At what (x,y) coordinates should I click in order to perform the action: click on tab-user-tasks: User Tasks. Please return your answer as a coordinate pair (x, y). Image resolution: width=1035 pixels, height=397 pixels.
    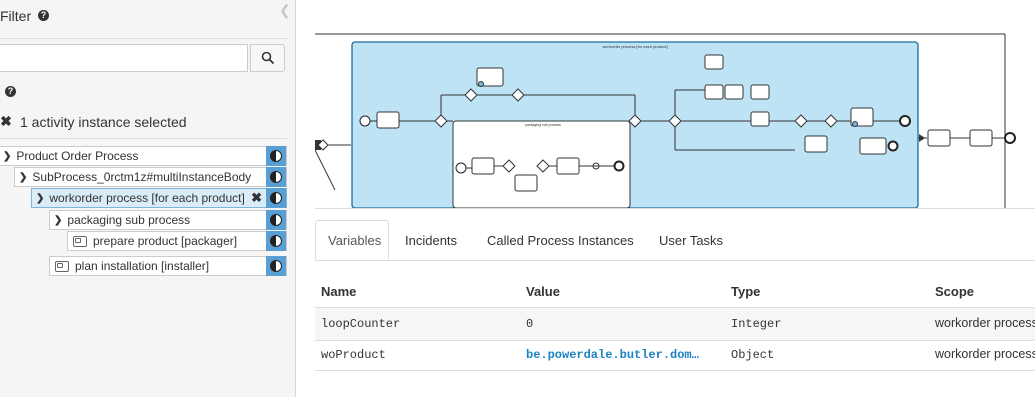
    Looking at the image, I should click on (691, 240).